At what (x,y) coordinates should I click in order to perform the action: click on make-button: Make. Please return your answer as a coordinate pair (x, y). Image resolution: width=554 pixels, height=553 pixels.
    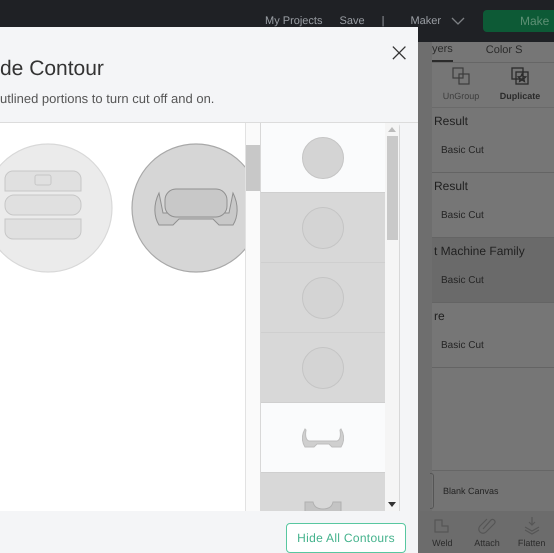
    Looking at the image, I should click on (518, 21).